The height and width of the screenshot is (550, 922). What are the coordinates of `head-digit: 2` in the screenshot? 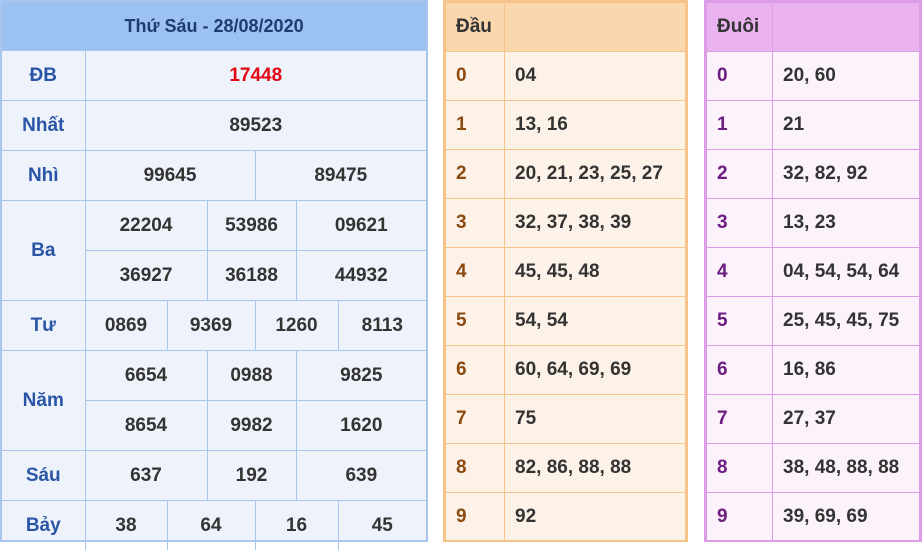 It's located at (475, 174).